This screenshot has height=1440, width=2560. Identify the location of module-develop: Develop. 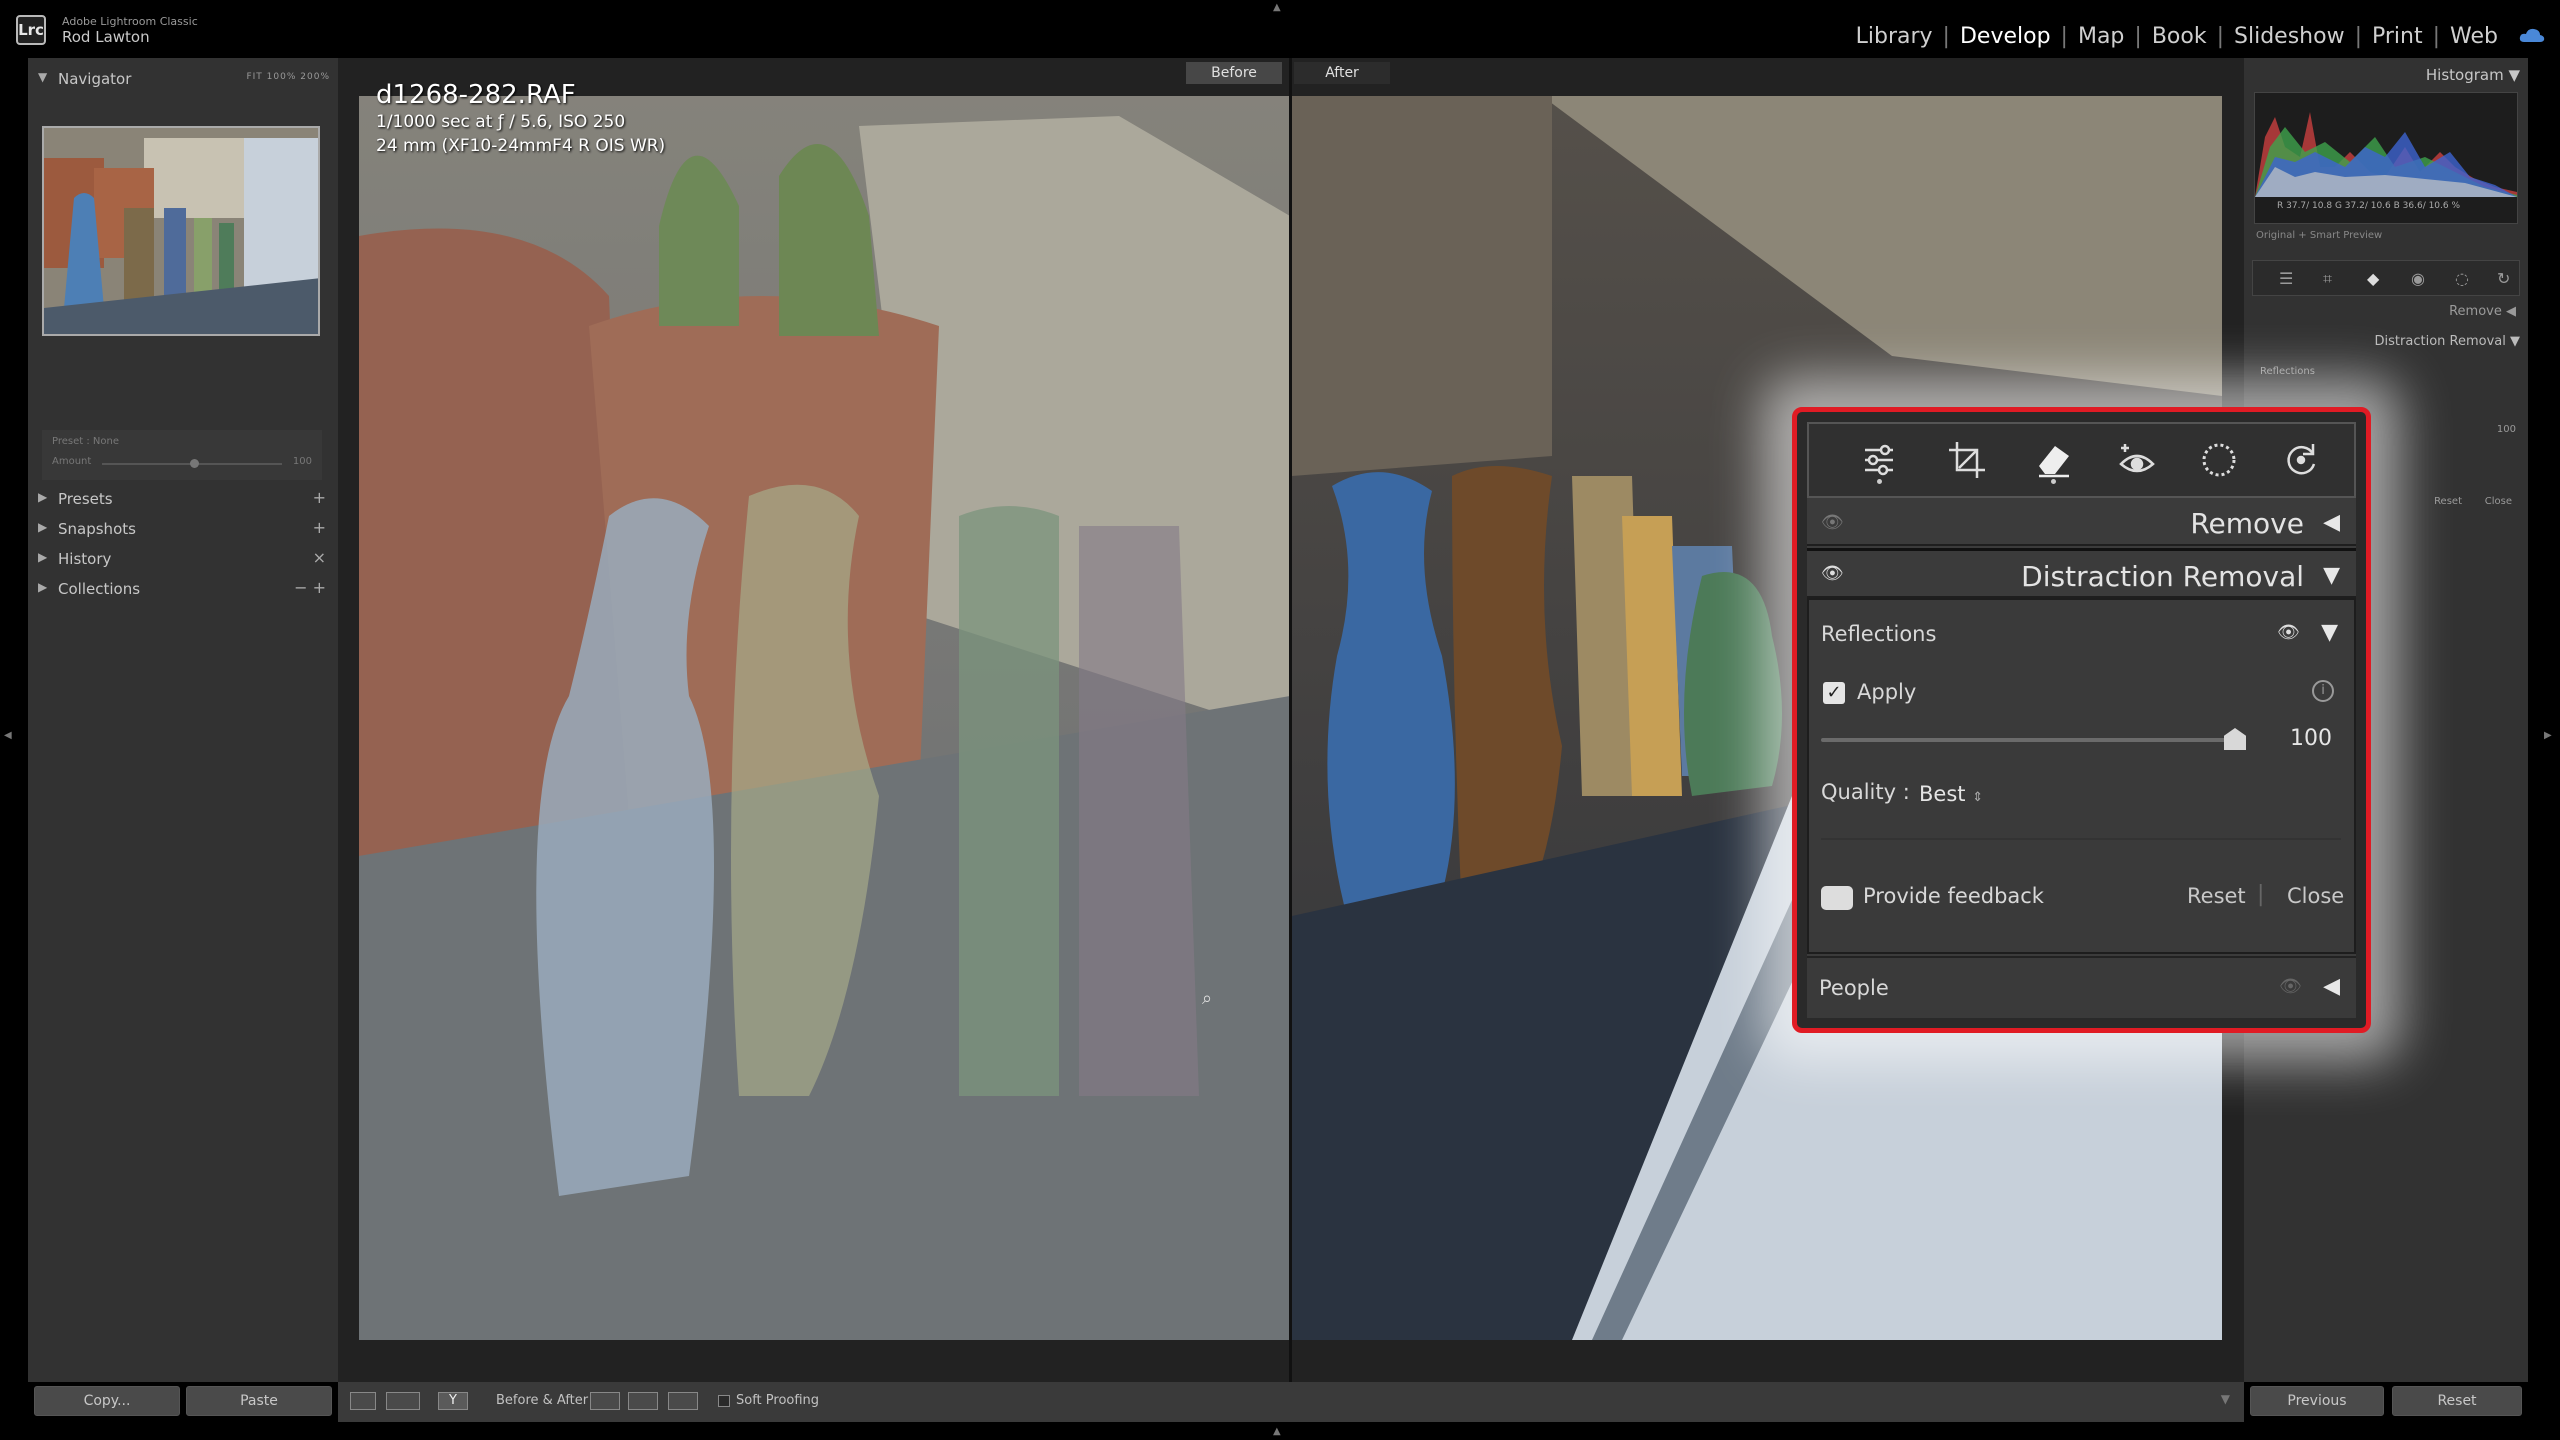
(2005, 36).